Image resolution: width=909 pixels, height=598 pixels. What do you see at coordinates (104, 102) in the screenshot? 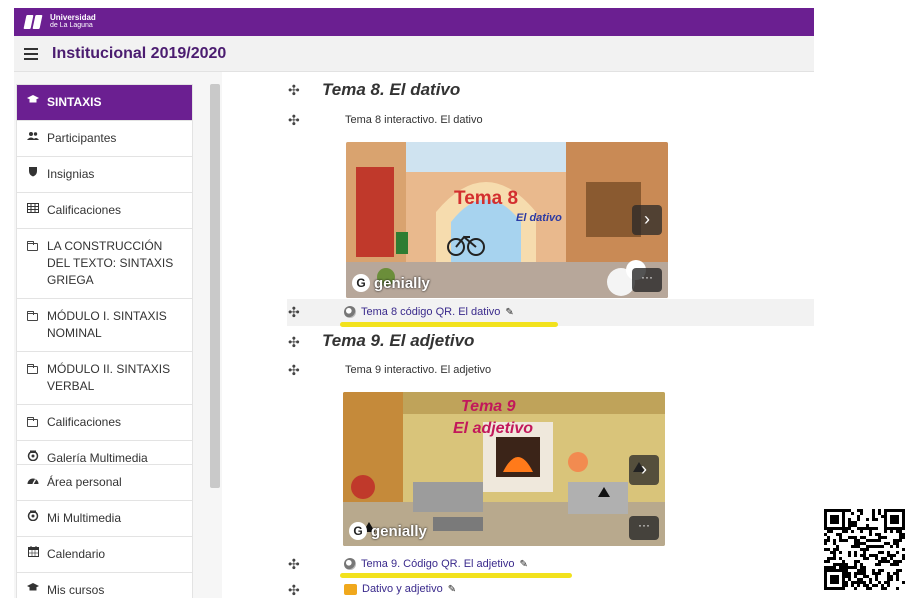
I see `sidebar-item-sintaxis: SINTAXIS` at bounding box center [104, 102].